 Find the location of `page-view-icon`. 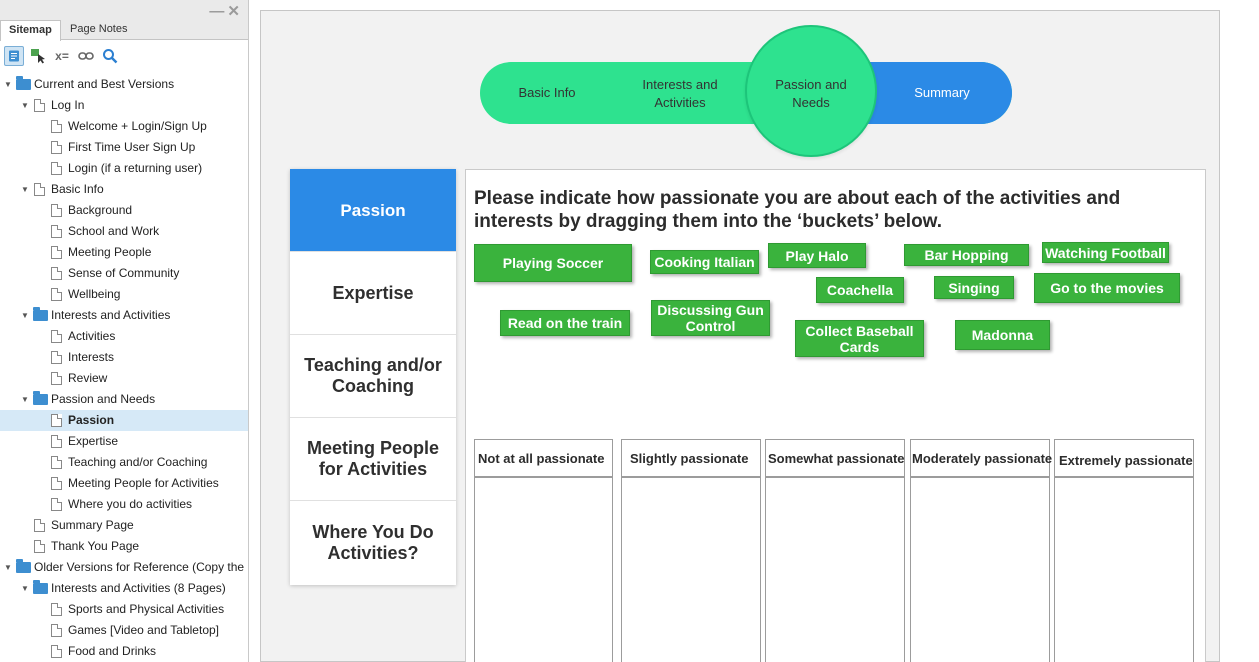

page-view-icon is located at coordinates (14, 56).